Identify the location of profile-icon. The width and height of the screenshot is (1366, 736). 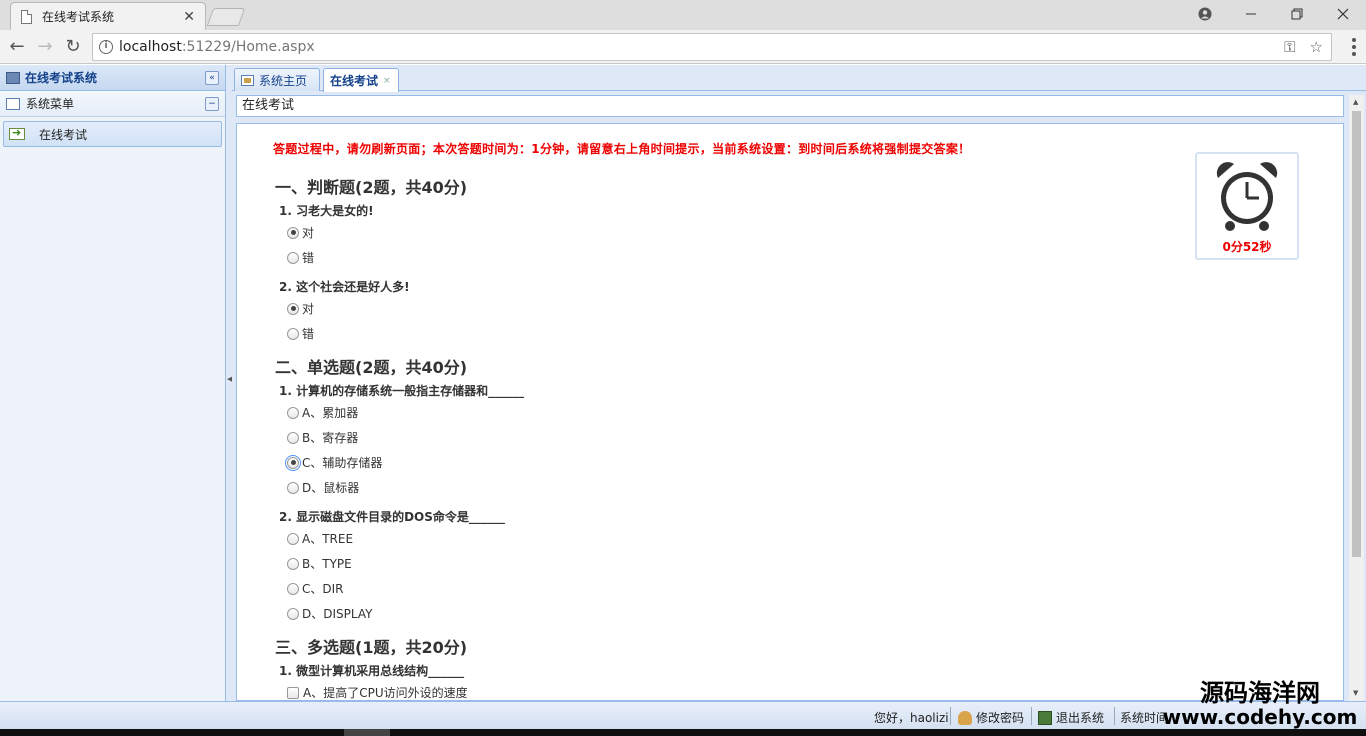
(1205, 14).